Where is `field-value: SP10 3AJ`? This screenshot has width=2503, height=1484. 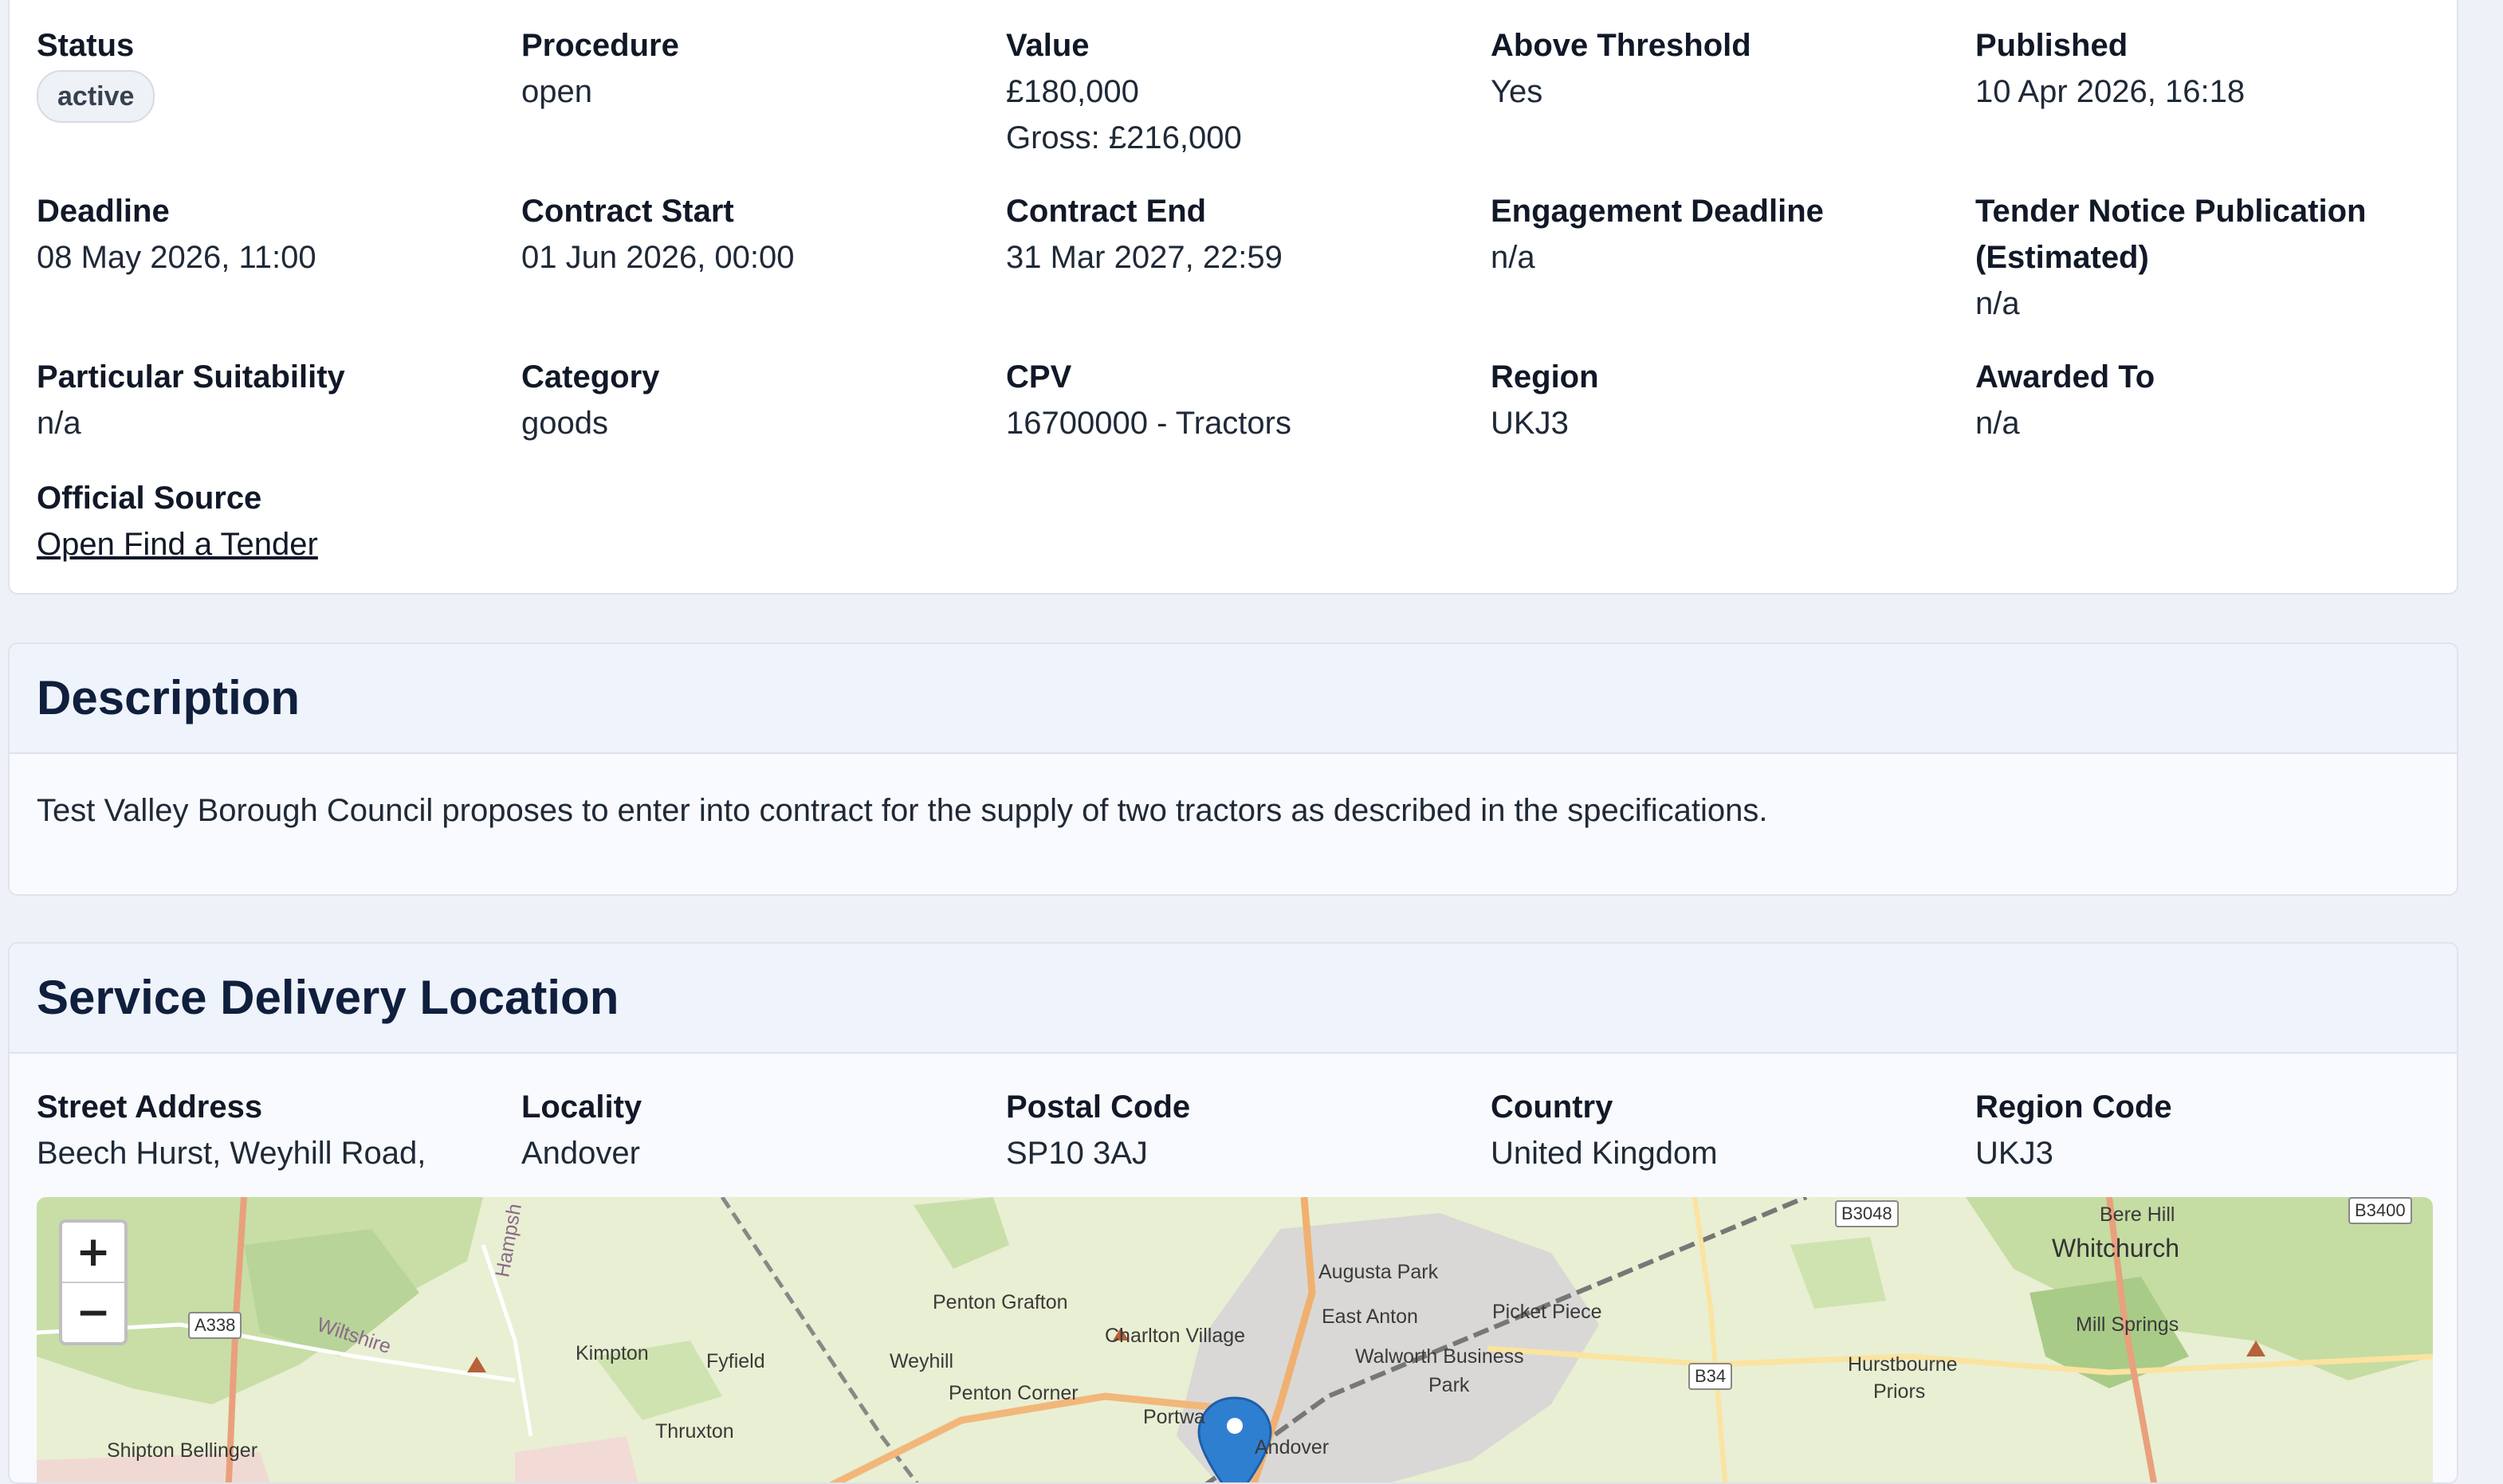 field-value: SP10 3AJ is located at coordinates (1077, 1153).